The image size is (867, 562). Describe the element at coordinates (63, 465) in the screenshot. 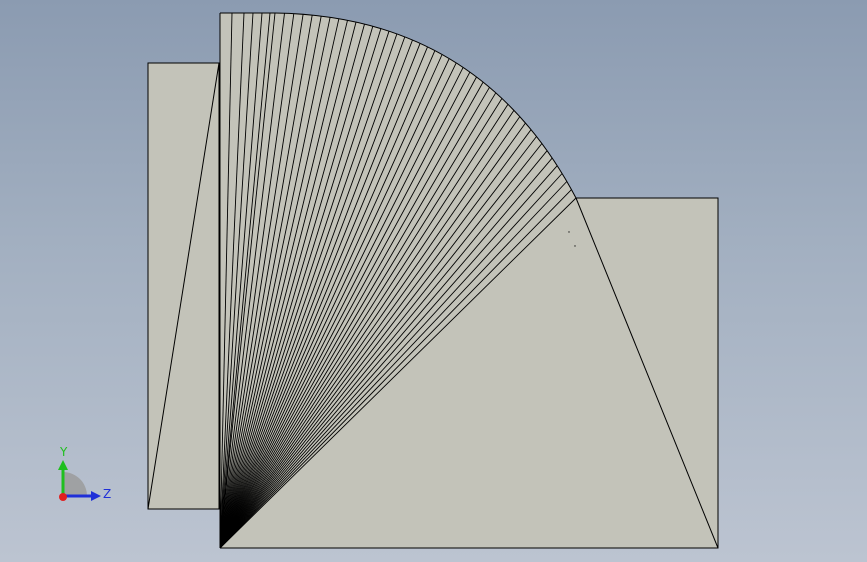

I see `y-axis-arrowhead` at that location.